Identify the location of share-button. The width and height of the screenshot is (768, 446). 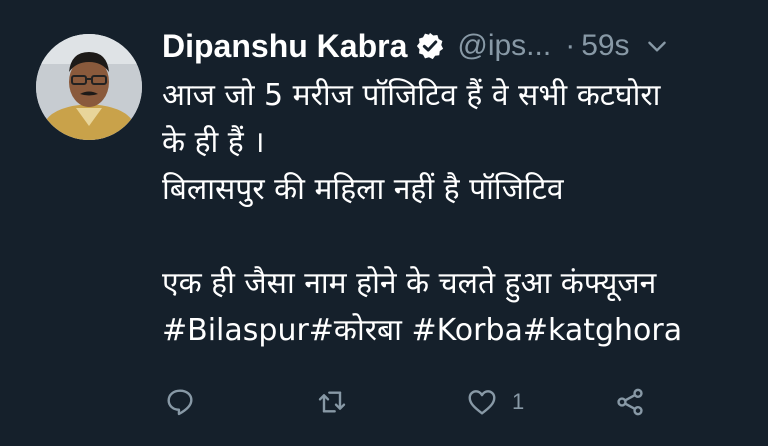
(630, 402).